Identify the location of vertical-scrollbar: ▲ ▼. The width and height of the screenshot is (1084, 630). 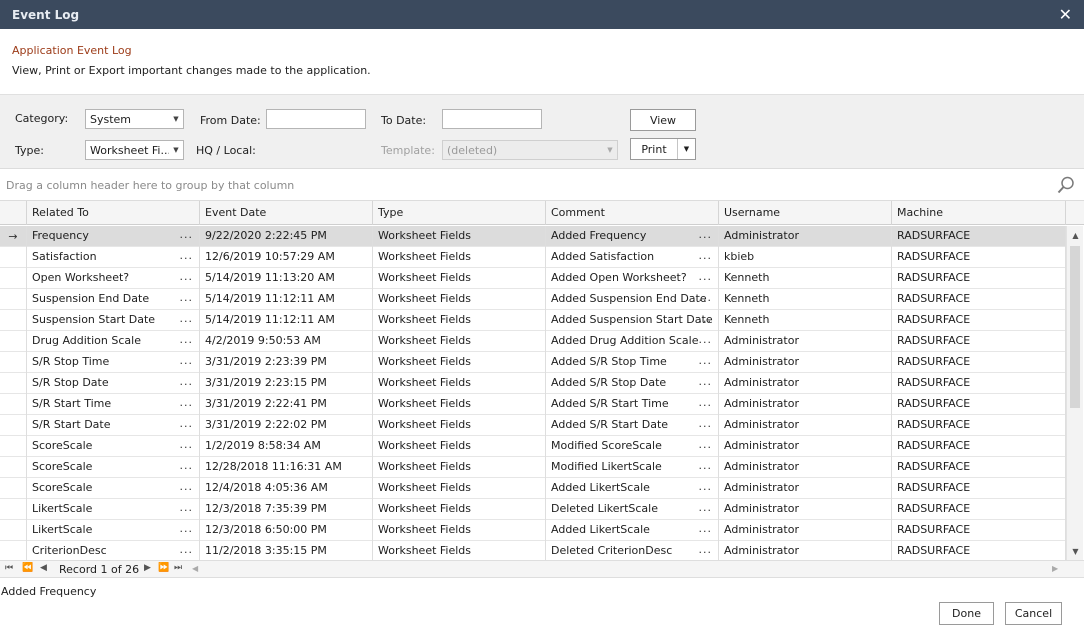
(1074, 393).